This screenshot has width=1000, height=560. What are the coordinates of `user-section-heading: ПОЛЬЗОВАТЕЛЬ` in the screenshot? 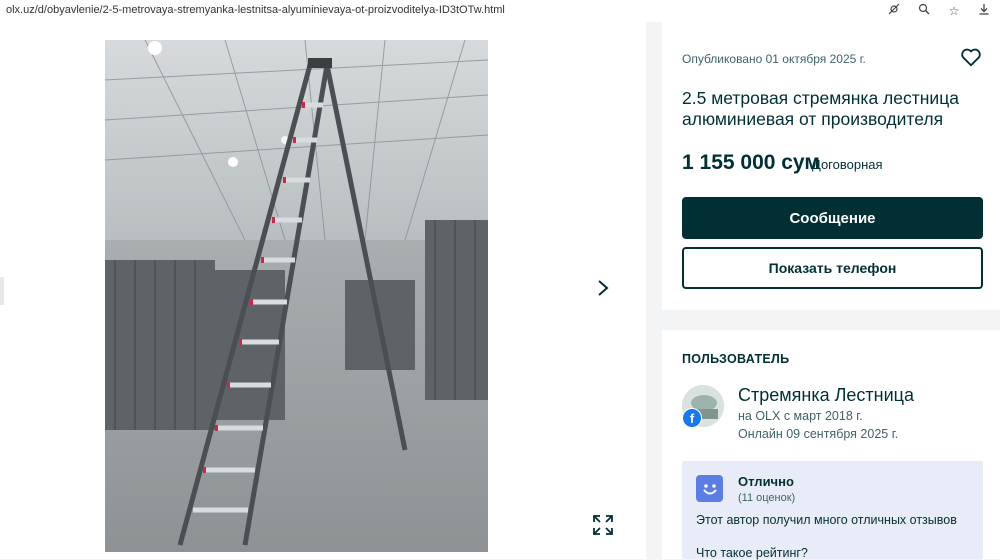 It's located at (736, 359).